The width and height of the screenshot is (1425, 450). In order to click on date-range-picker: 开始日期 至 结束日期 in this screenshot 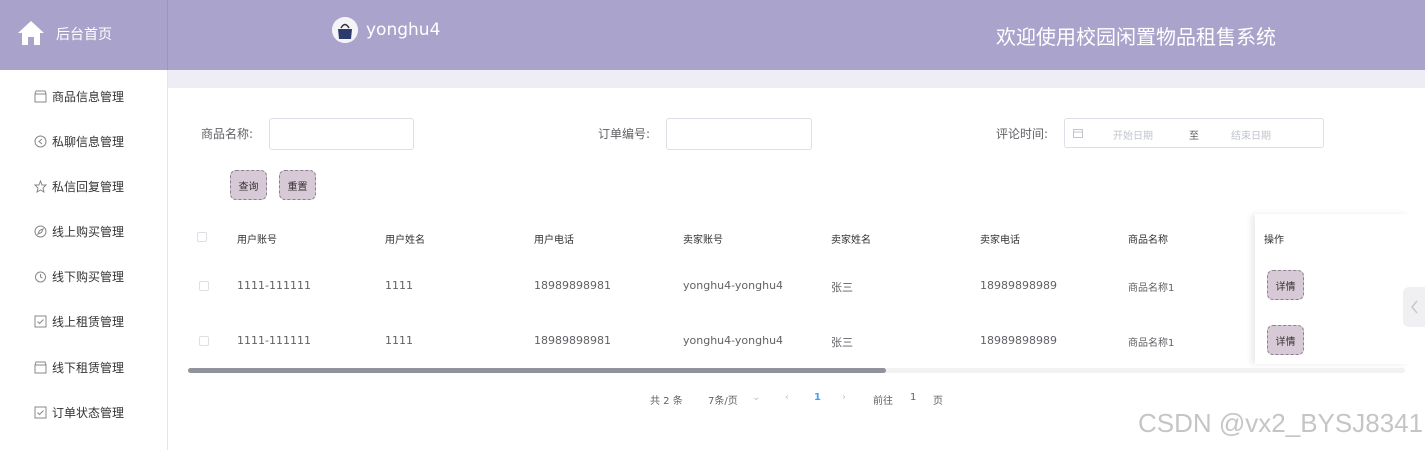, I will do `click(1194, 133)`.